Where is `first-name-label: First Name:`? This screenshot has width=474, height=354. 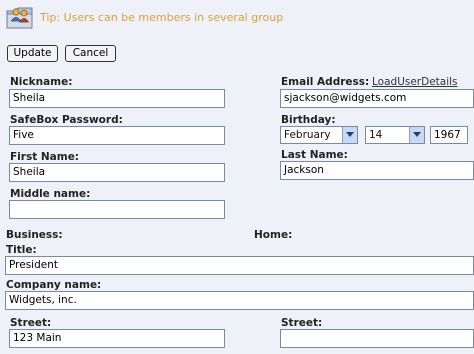
first-name-label: First Name: is located at coordinates (45, 157).